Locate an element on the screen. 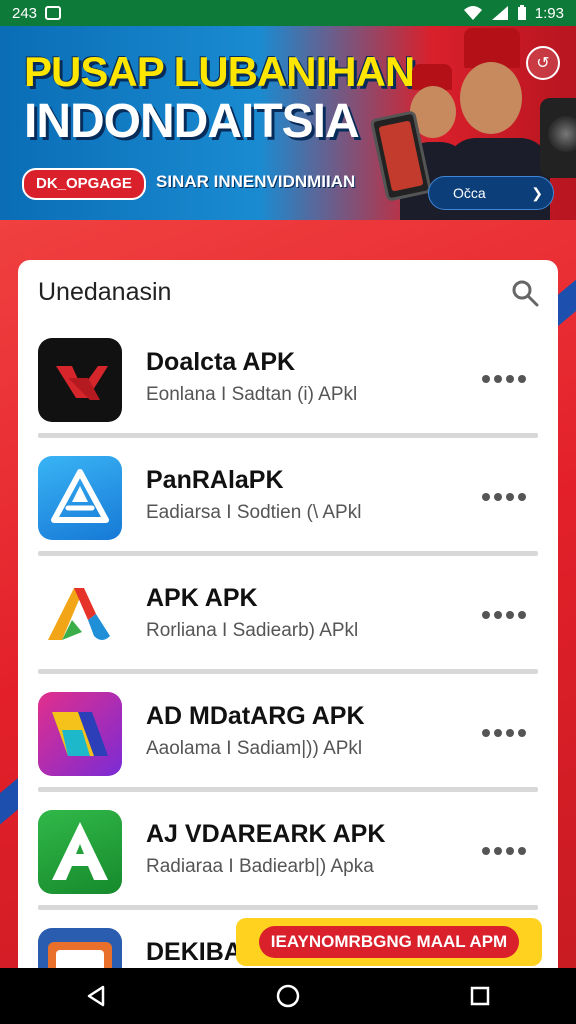  status-time: 1:93 is located at coordinates (549, 13).